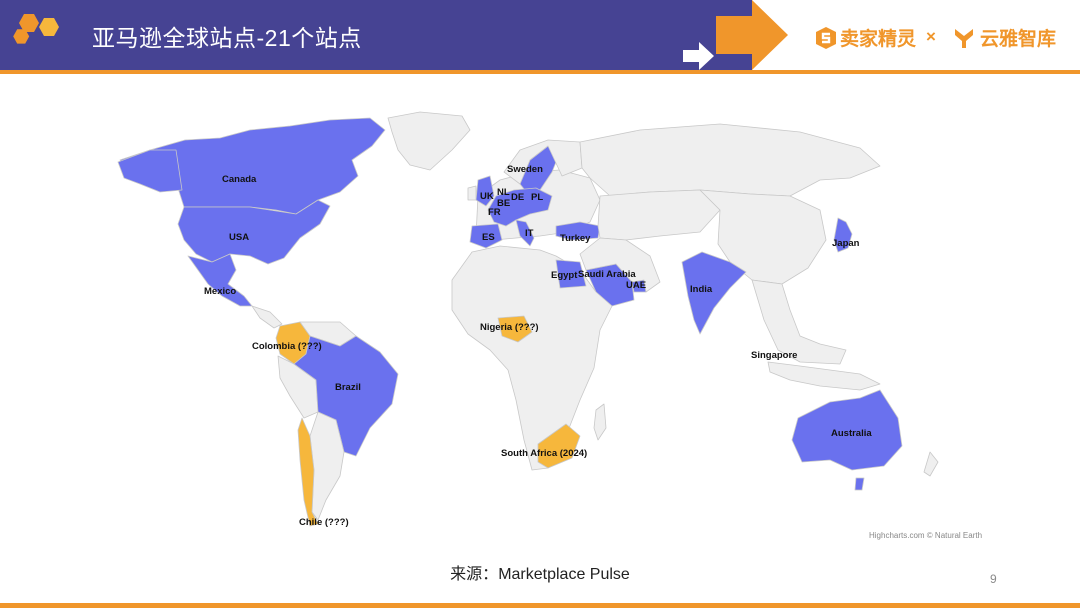 The image size is (1080, 608). What do you see at coordinates (36, 29) in the screenshot?
I see `hexagon-logo-icon` at bounding box center [36, 29].